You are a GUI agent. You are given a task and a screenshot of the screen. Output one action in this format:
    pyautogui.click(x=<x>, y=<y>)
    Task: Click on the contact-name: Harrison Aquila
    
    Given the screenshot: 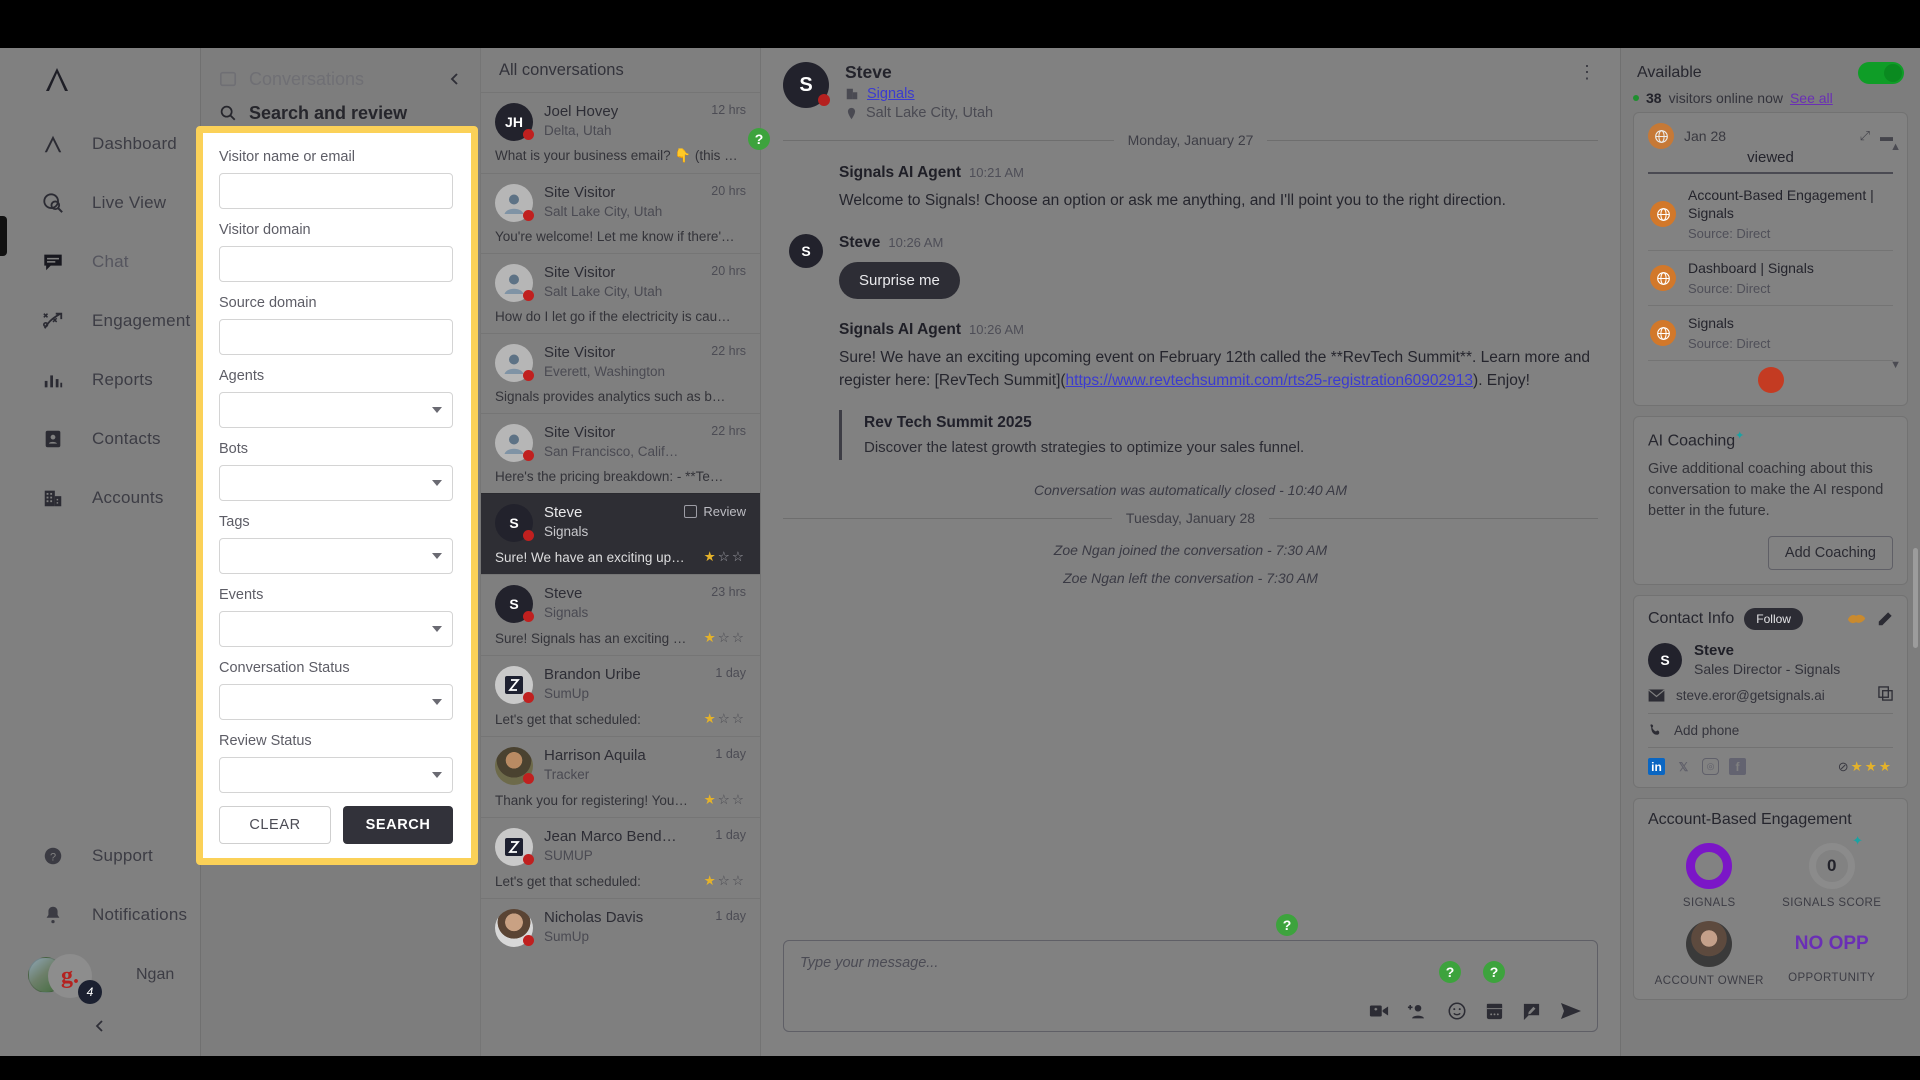 What is the action you would take?
    pyautogui.click(x=595, y=755)
    